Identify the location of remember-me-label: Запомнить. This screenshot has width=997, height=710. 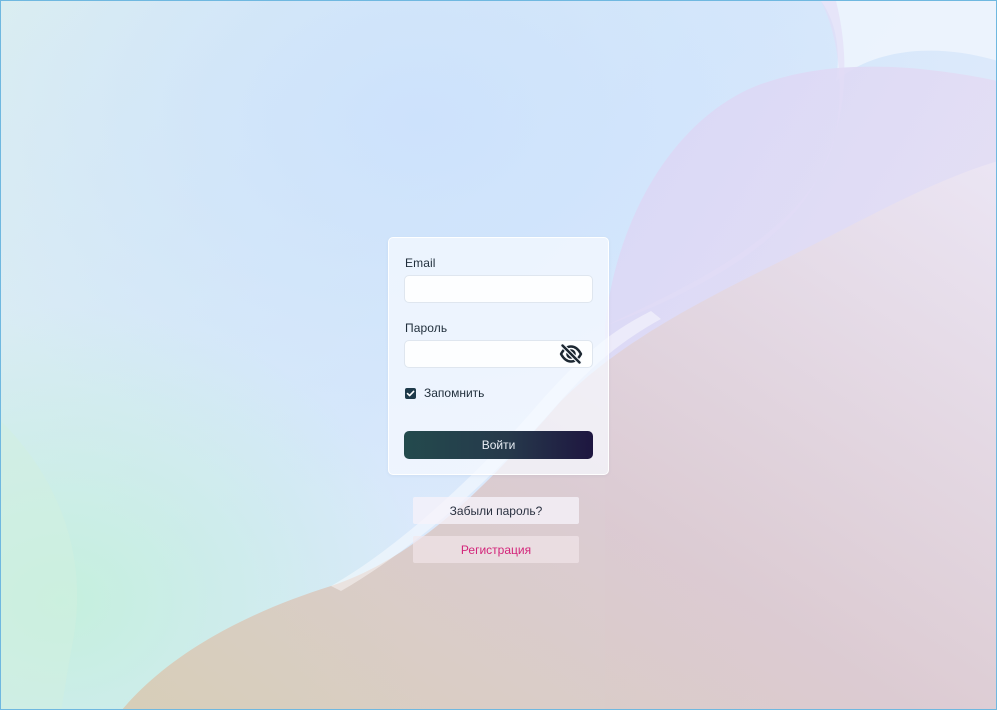
(454, 393).